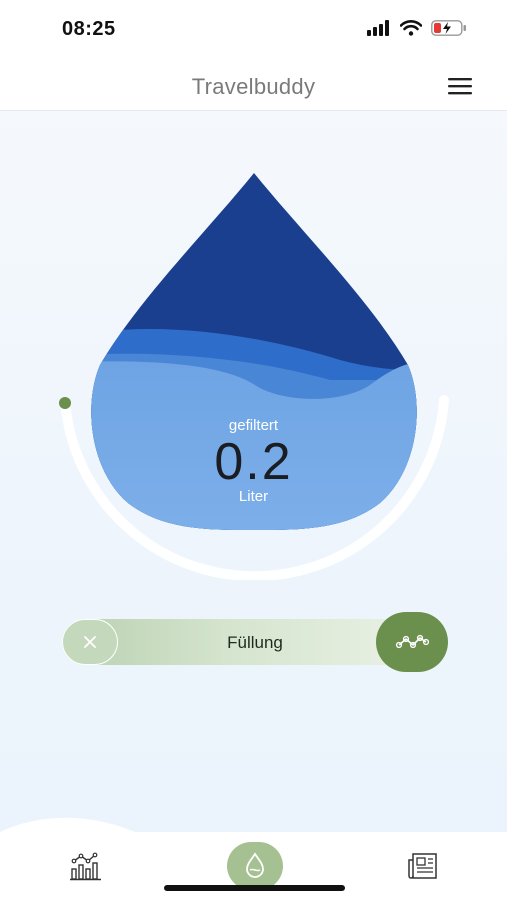 This screenshot has height=900, width=507. Describe the element at coordinates (253, 496) in the screenshot. I see `gauge-unit: Liter` at that location.